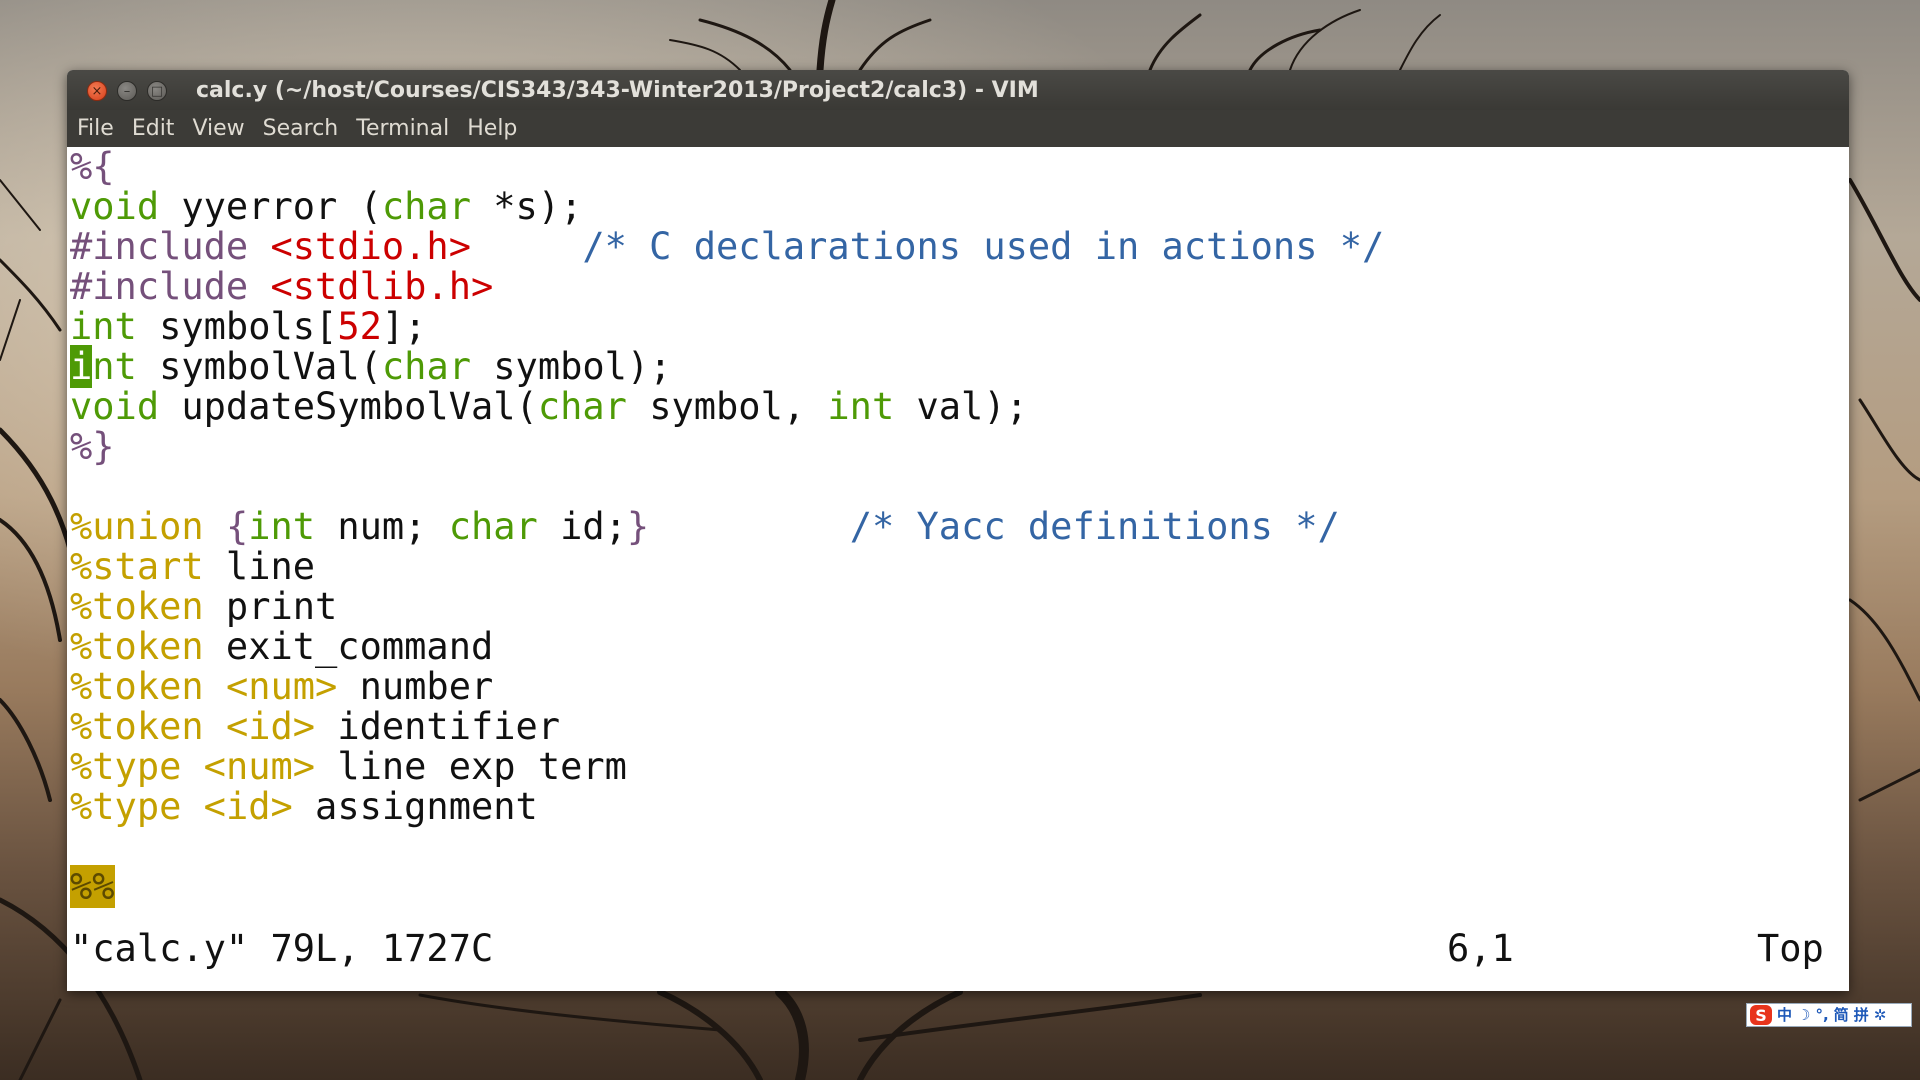 This screenshot has height=1080, width=1920. What do you see at coordinates (92, 446) in the screenshot?
I see `code-line: %}` at bounding box center [92, 446].